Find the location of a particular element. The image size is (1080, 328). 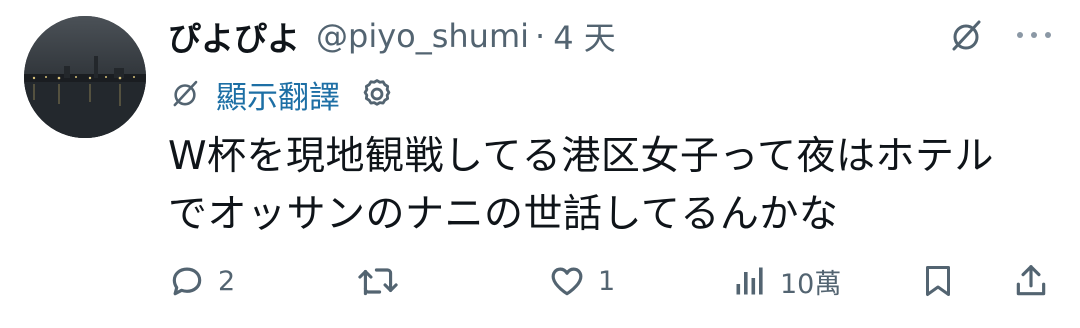

views-button: 10萬 is located at coordinates (786, 281).